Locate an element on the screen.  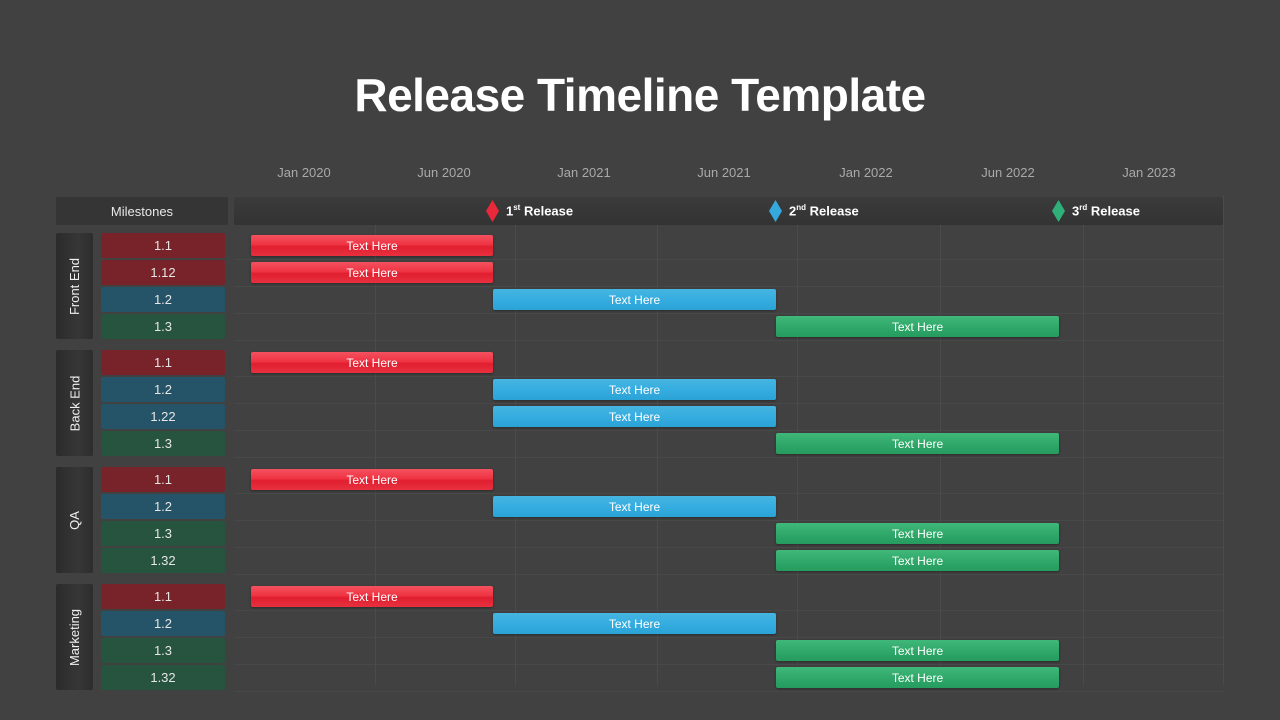
axis-tick-label: Jun 2021 is located at coordinates (724, 172).